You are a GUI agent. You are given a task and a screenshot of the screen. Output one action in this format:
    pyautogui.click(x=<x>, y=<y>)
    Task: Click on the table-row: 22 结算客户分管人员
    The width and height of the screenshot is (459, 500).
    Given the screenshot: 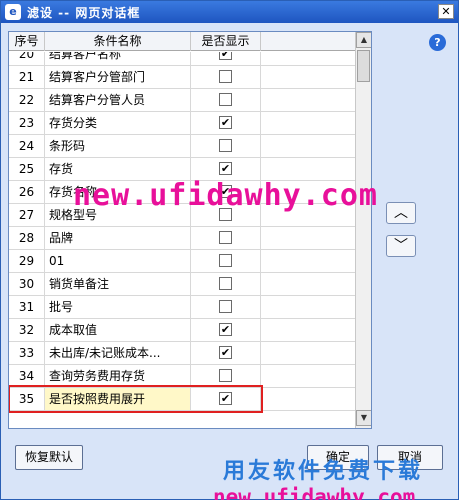 What is the action you would take?
    pyautogui.click(x=182, y=100)
    